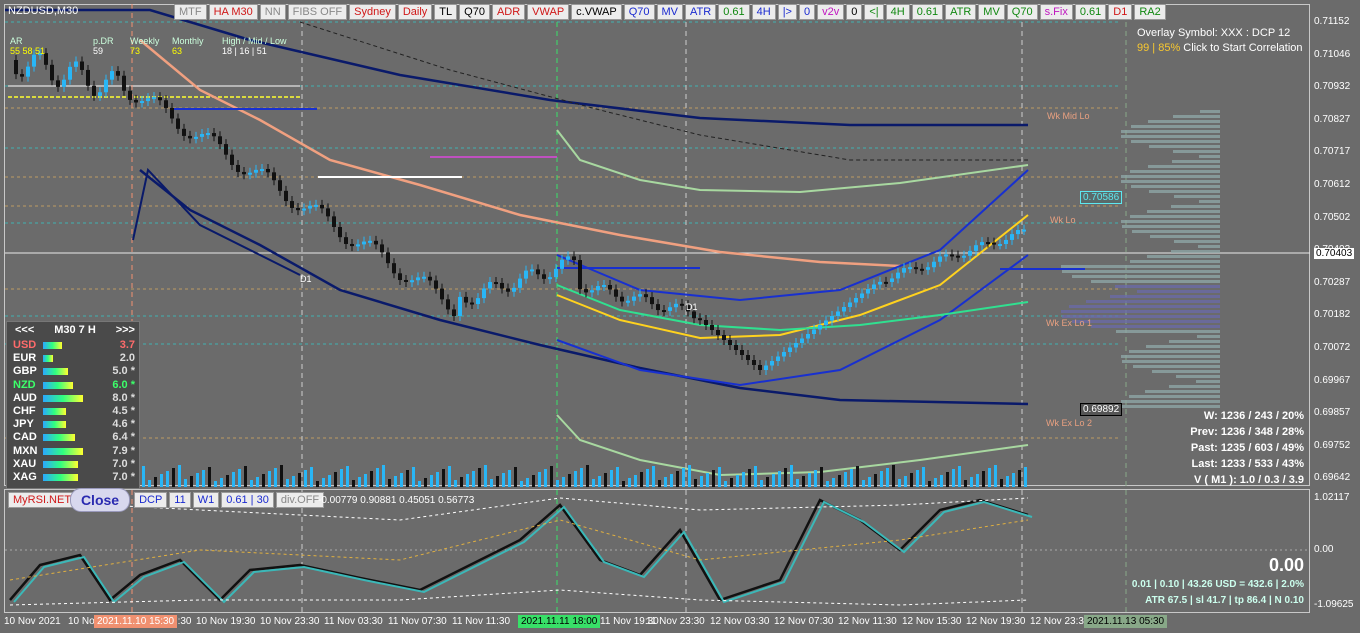 The image size is (1360, 633). I want to click on currency-name: MXN, so click(25, 450).